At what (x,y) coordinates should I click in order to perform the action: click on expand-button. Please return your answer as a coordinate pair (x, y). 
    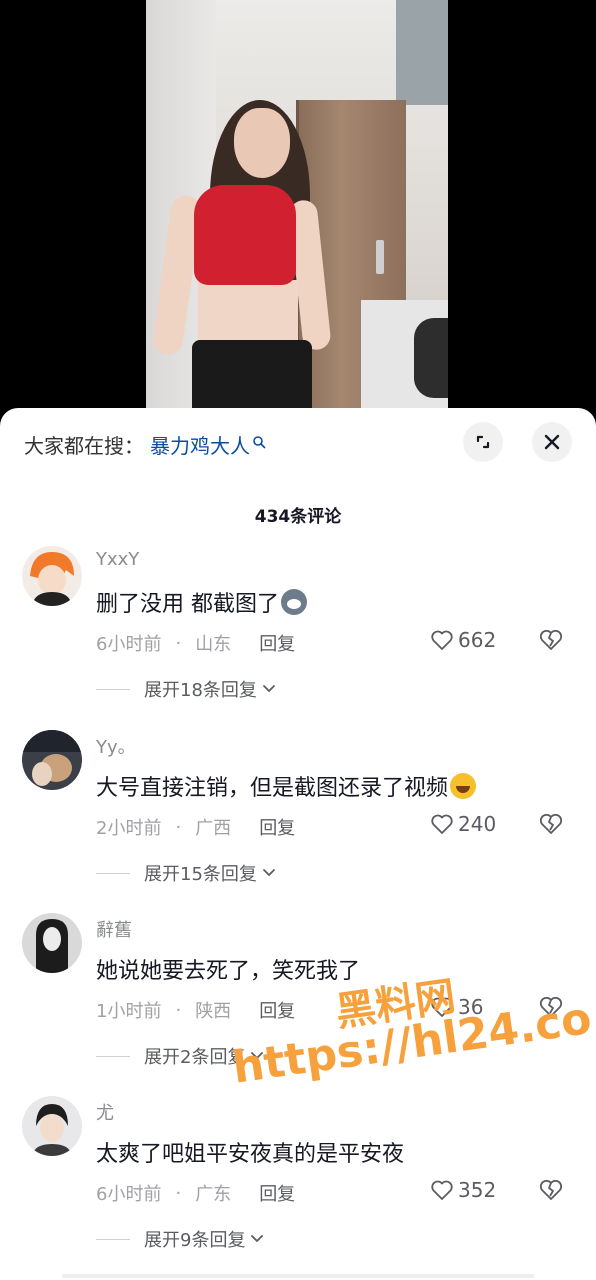
    Looking at the image, I should click on (483, 442).